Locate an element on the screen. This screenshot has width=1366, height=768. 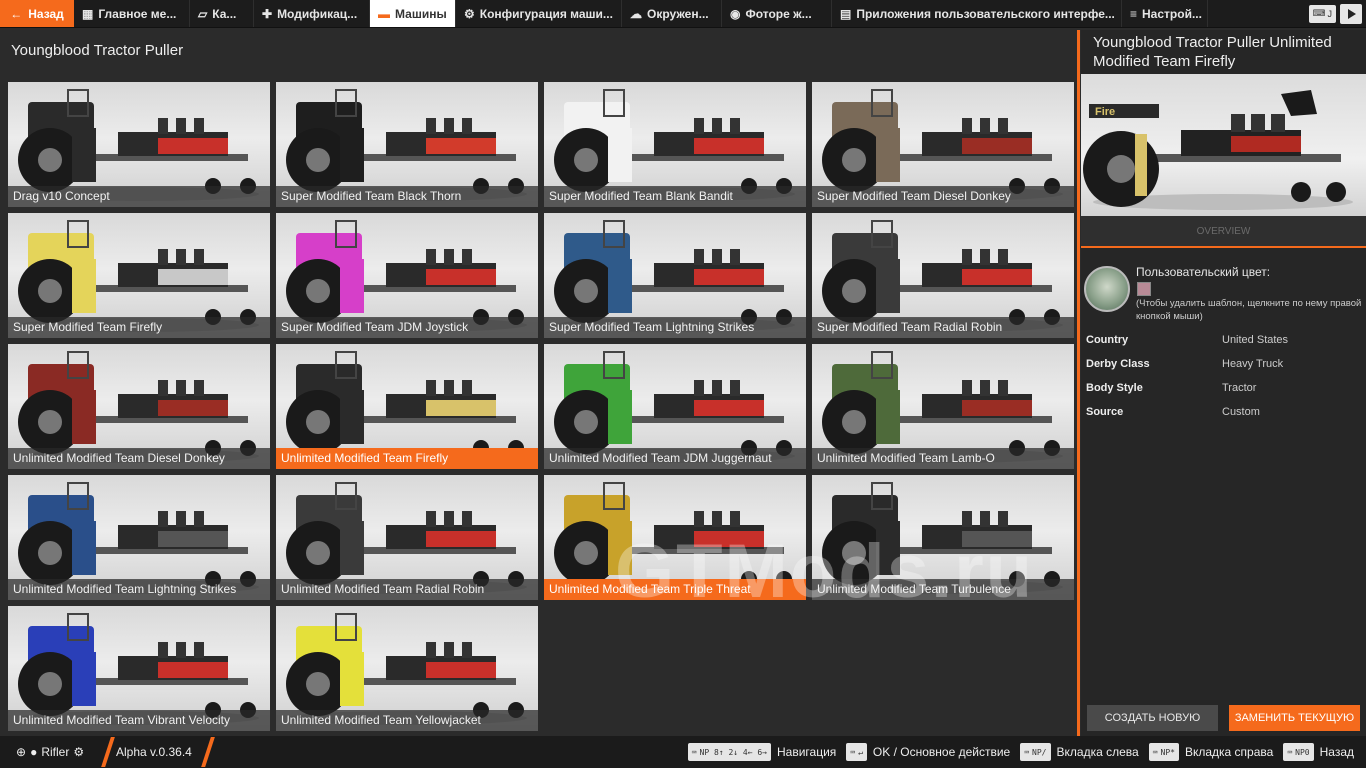
custom-color-avatar is located at coordinates (1107, 289).